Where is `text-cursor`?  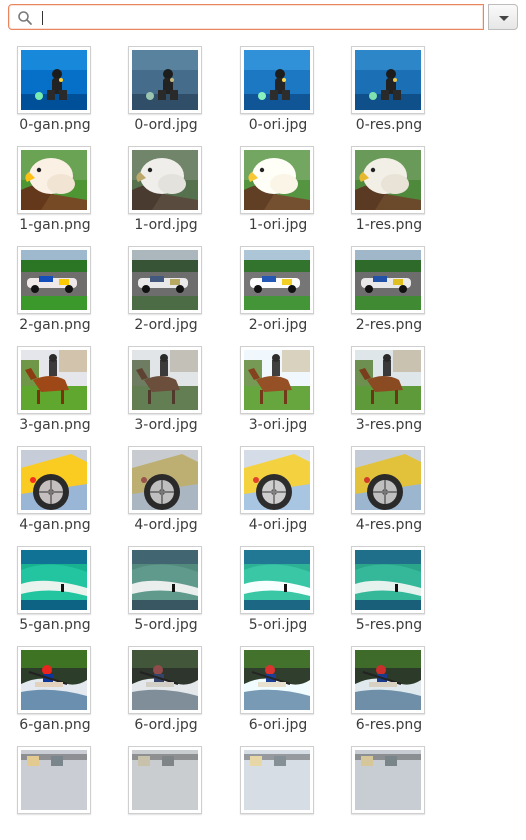 text-cursor is located at coordinates (42, 18).